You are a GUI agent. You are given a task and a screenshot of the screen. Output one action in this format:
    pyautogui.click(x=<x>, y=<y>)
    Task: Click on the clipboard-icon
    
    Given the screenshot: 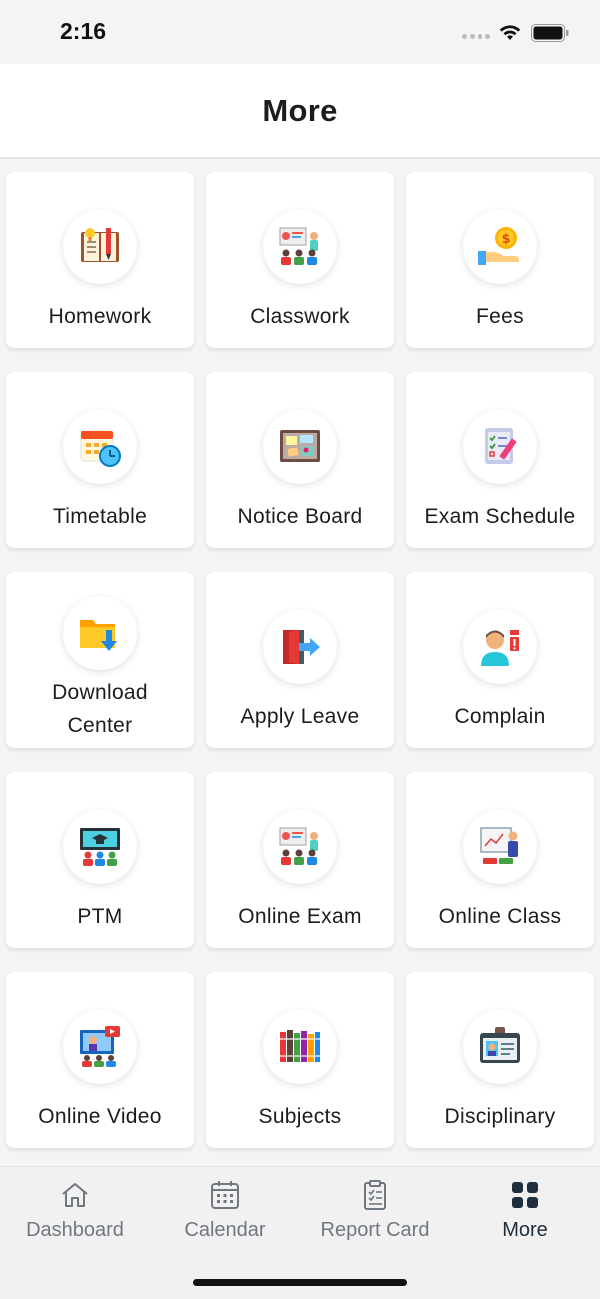 What is the action you would take?
    pyautogui.click(x=375, y=1195)
    